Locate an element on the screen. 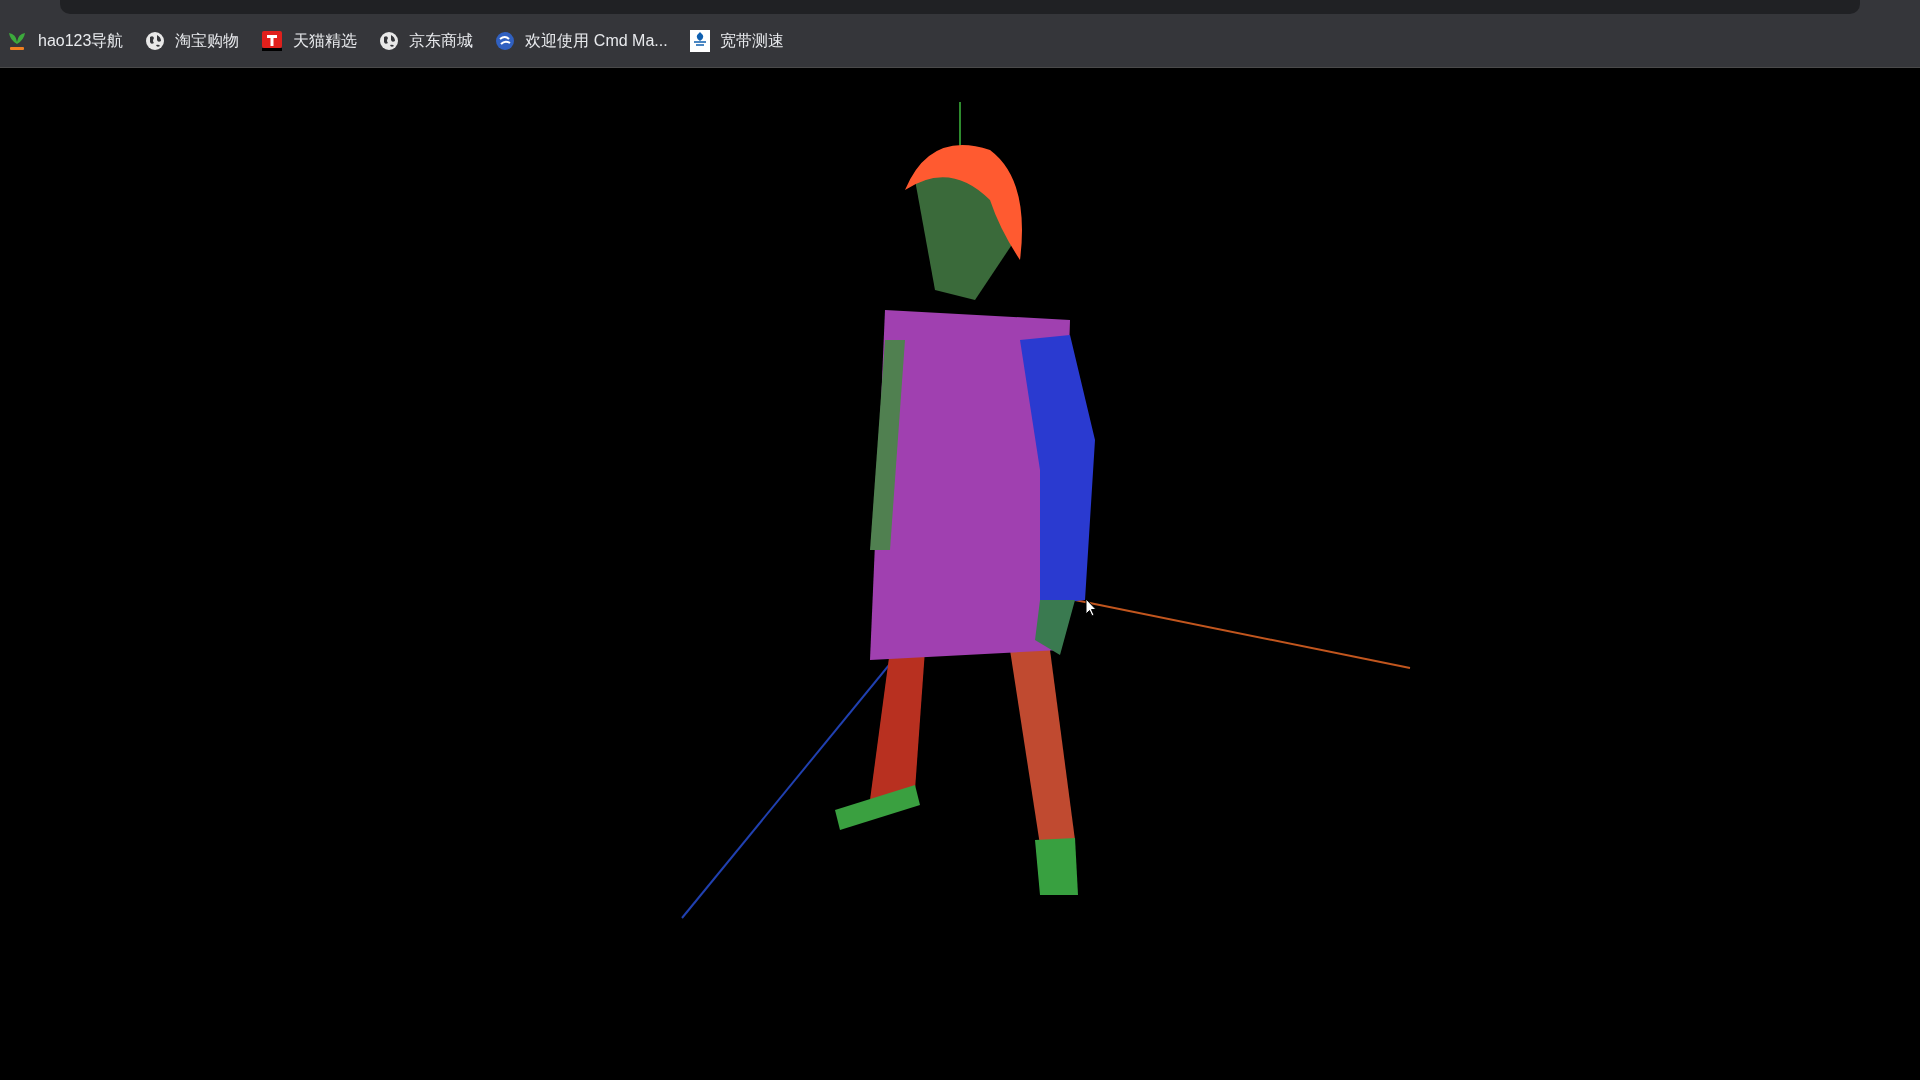 This screenshot has width=1920, height=1080. tmall-icon is located at coordinates (272, 40).